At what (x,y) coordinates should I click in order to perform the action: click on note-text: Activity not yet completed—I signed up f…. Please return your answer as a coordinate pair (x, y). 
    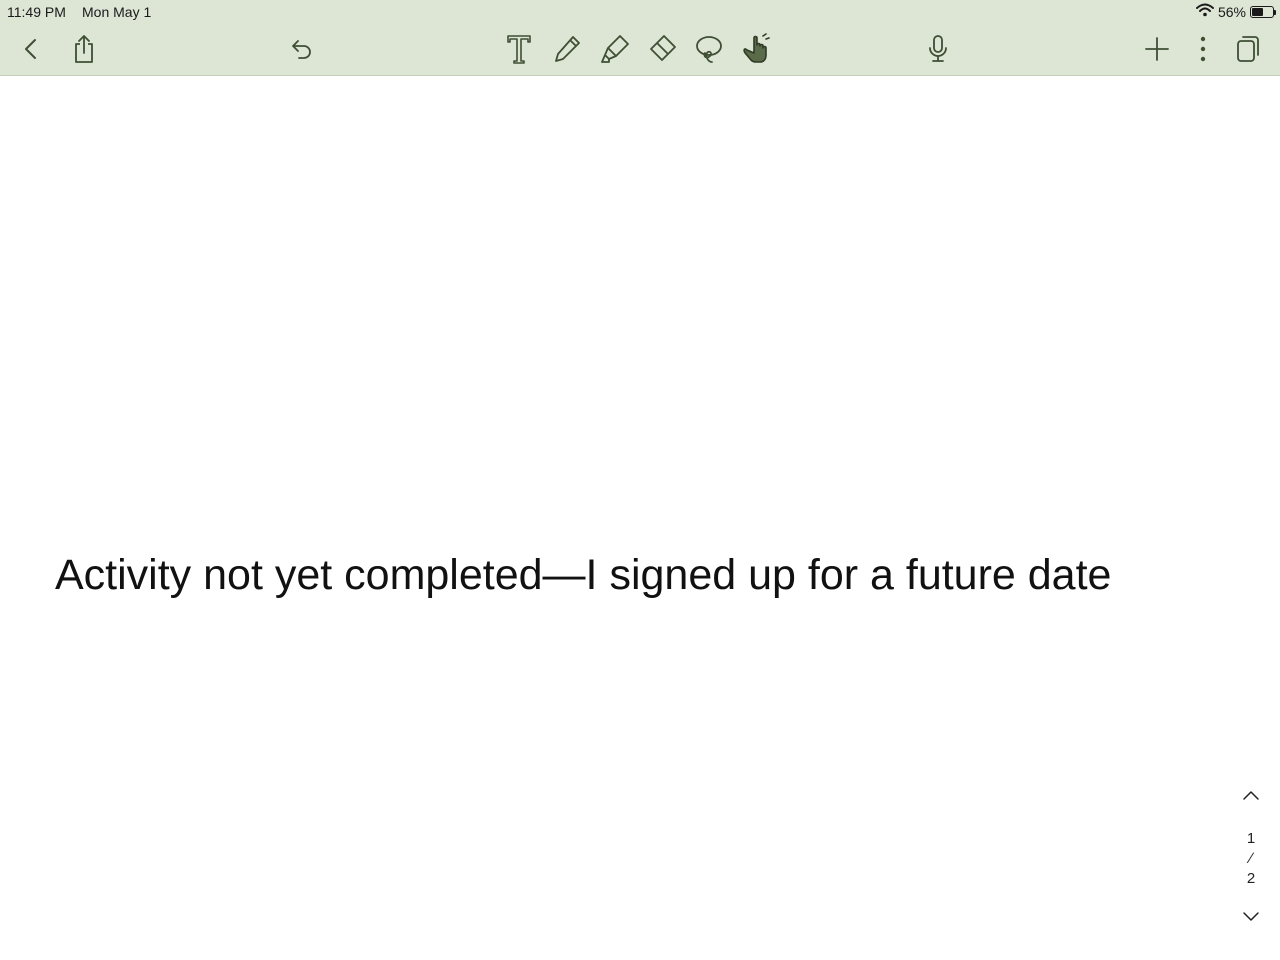
    Looking at the image, I should click on (583, 575).